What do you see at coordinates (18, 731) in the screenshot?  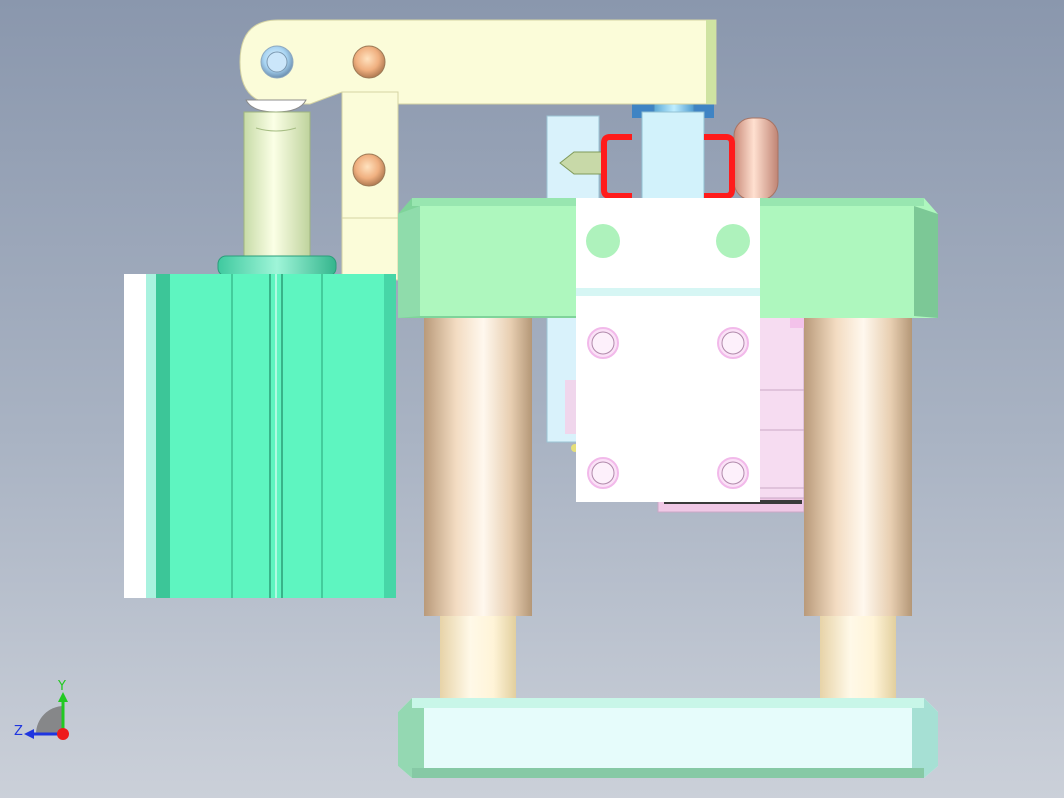 I see `z-axis-label: Z` at bounding box center [18, 731].